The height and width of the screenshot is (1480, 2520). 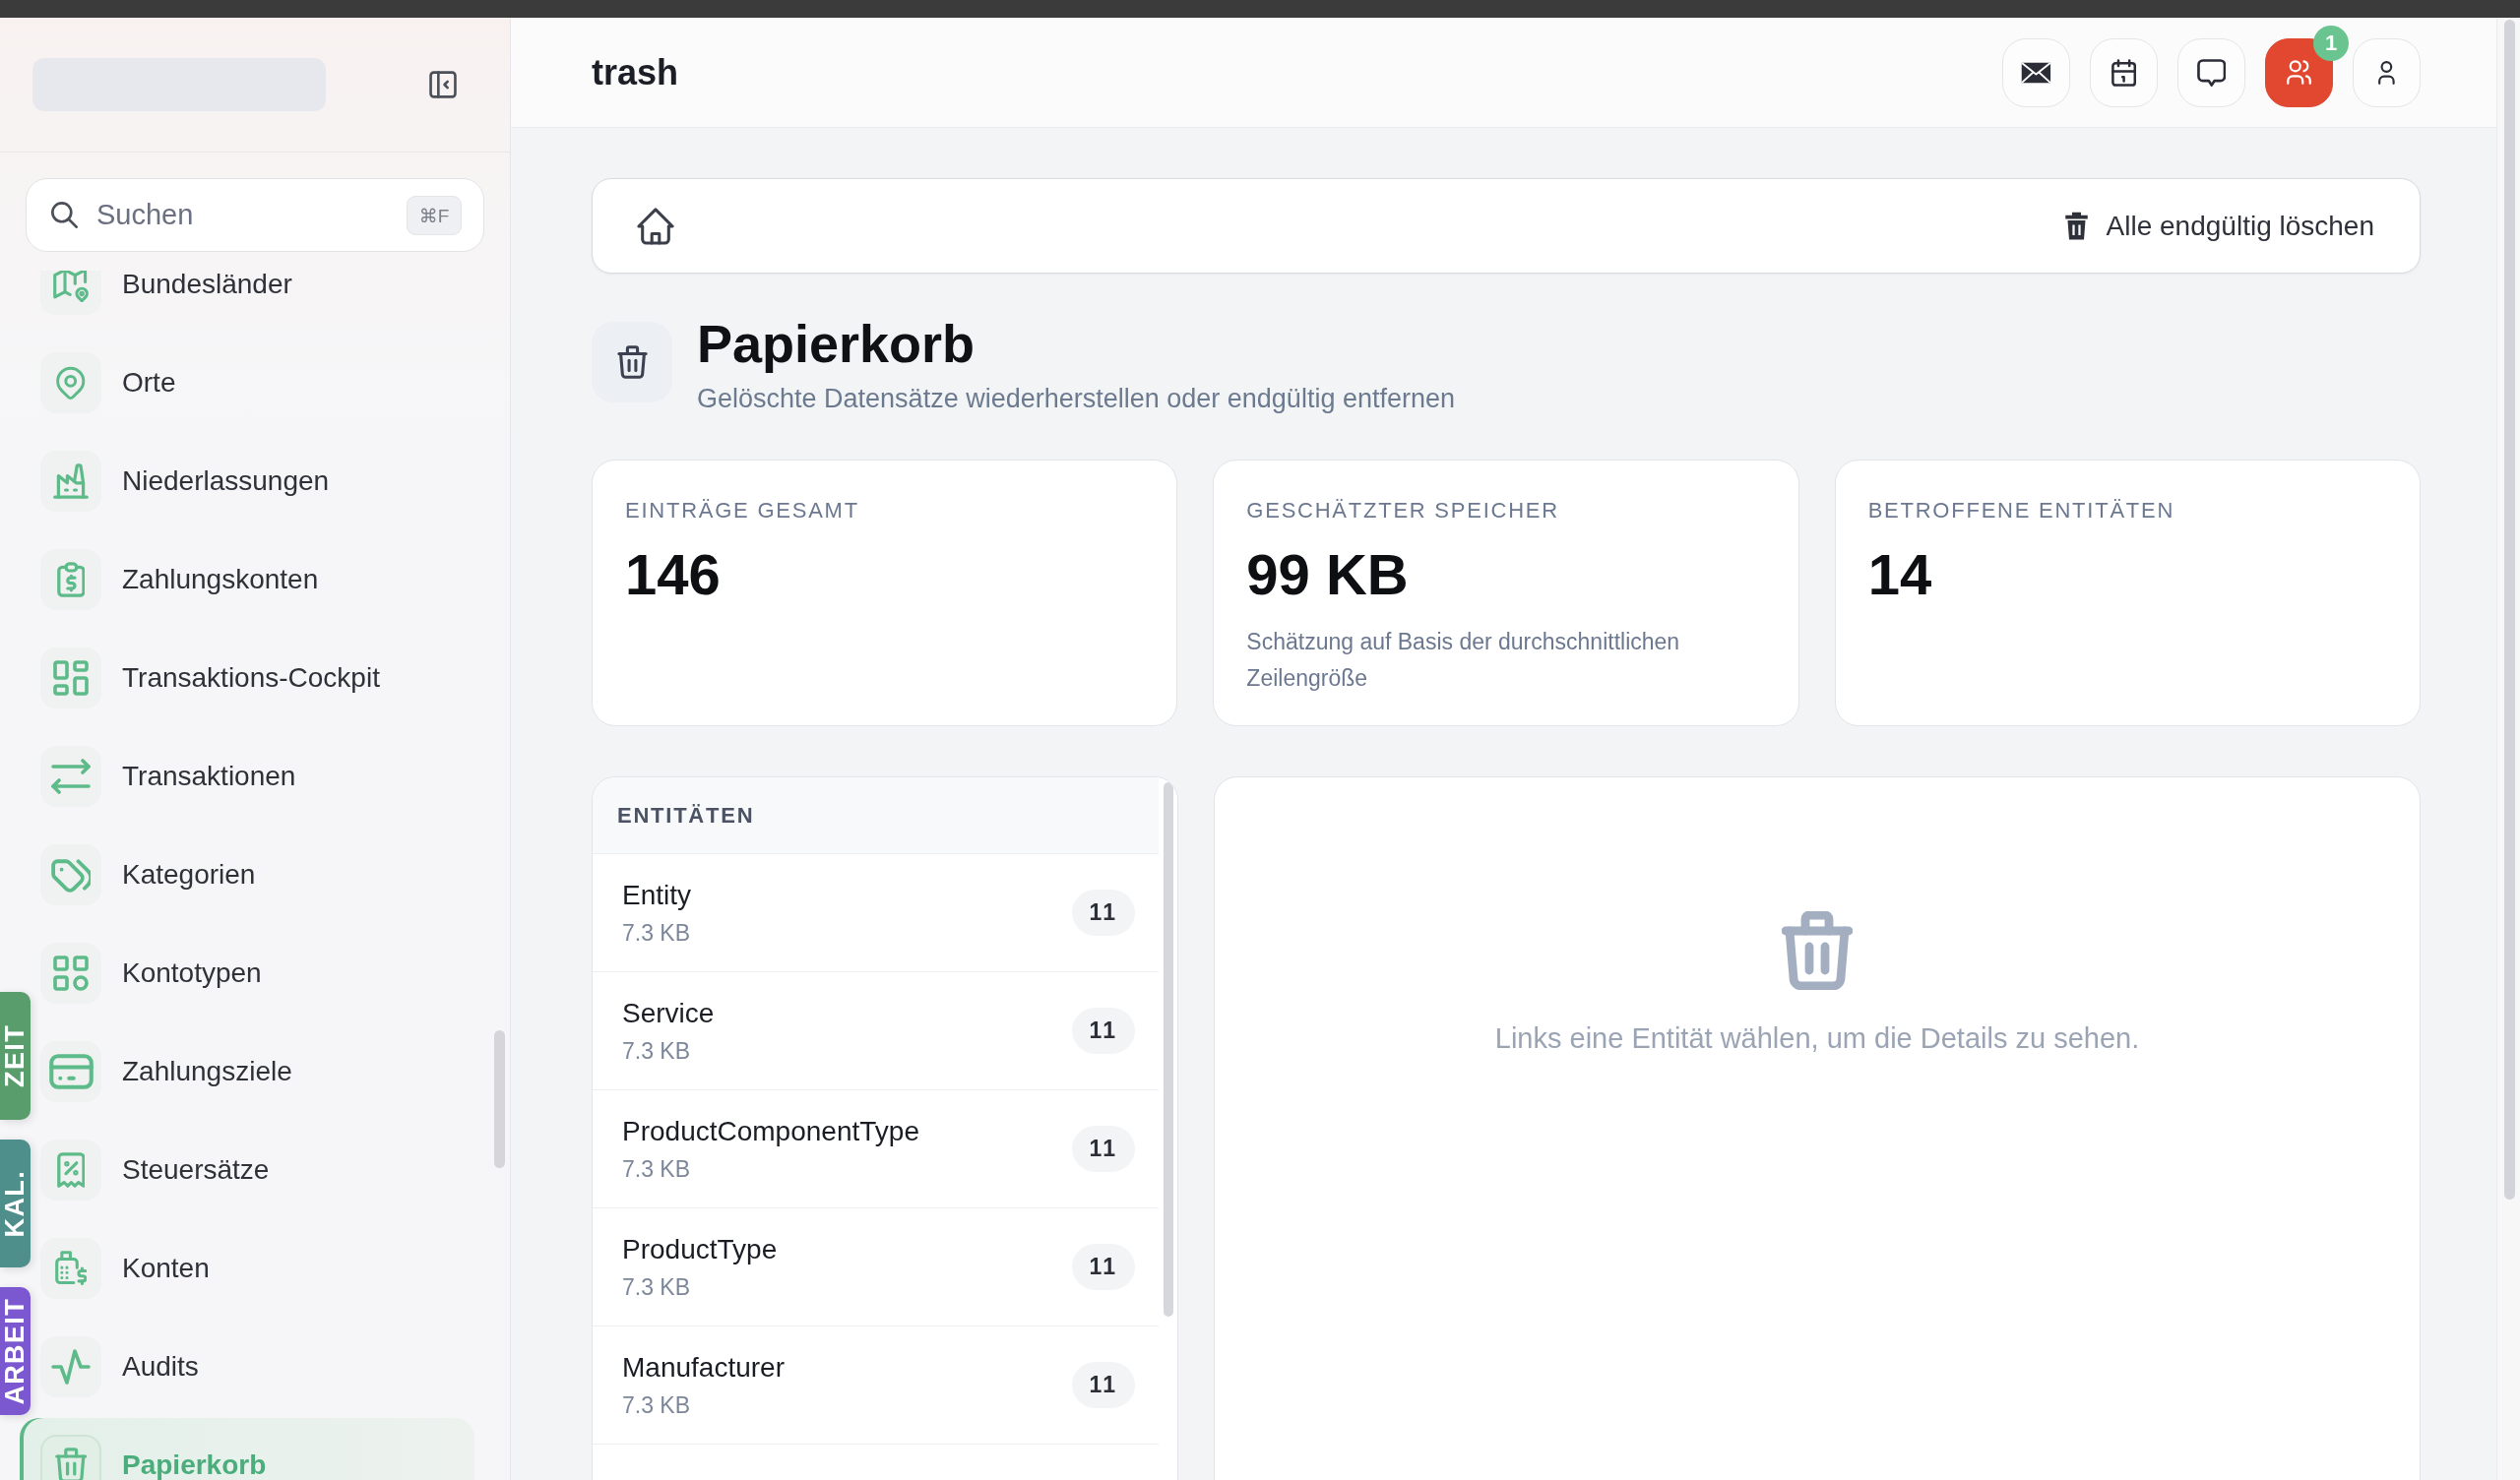 I want to click on dashboard-icon, so click(x=70, y=679).